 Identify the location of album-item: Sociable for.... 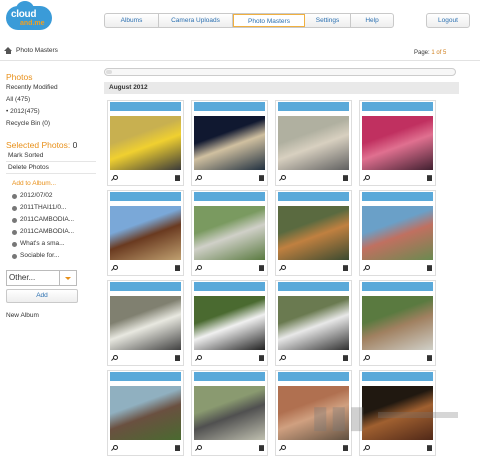
(51, 256).